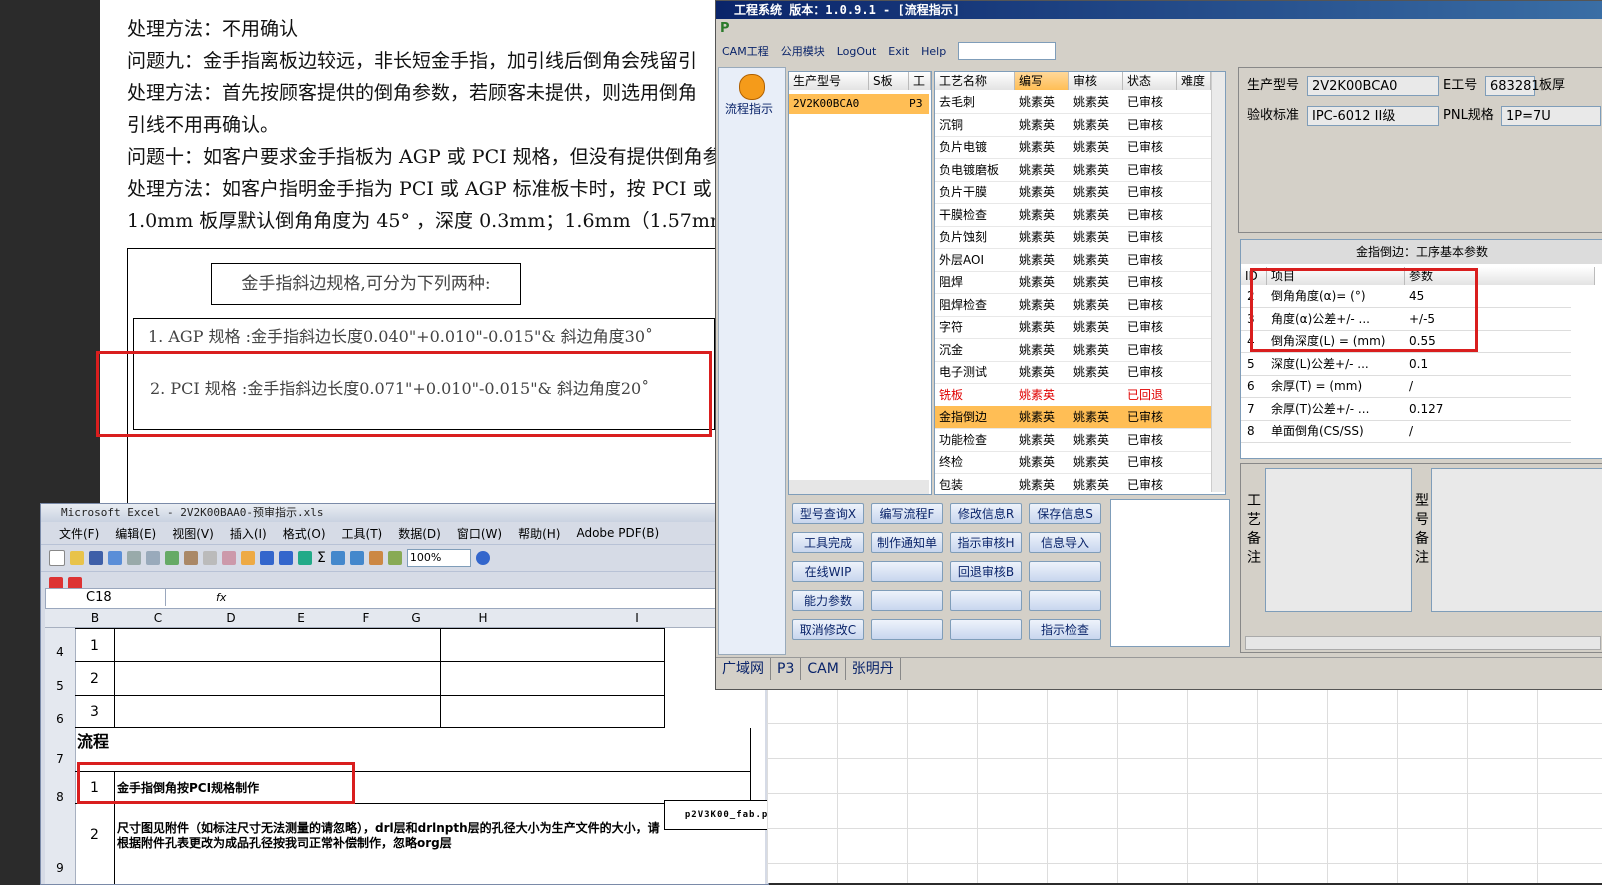 The height and width of the screenshot is (885, 1602). What do you see at coordinates (191, 558) in the screenshot?
I see `cut-icon` at bounding box center [191, 558].